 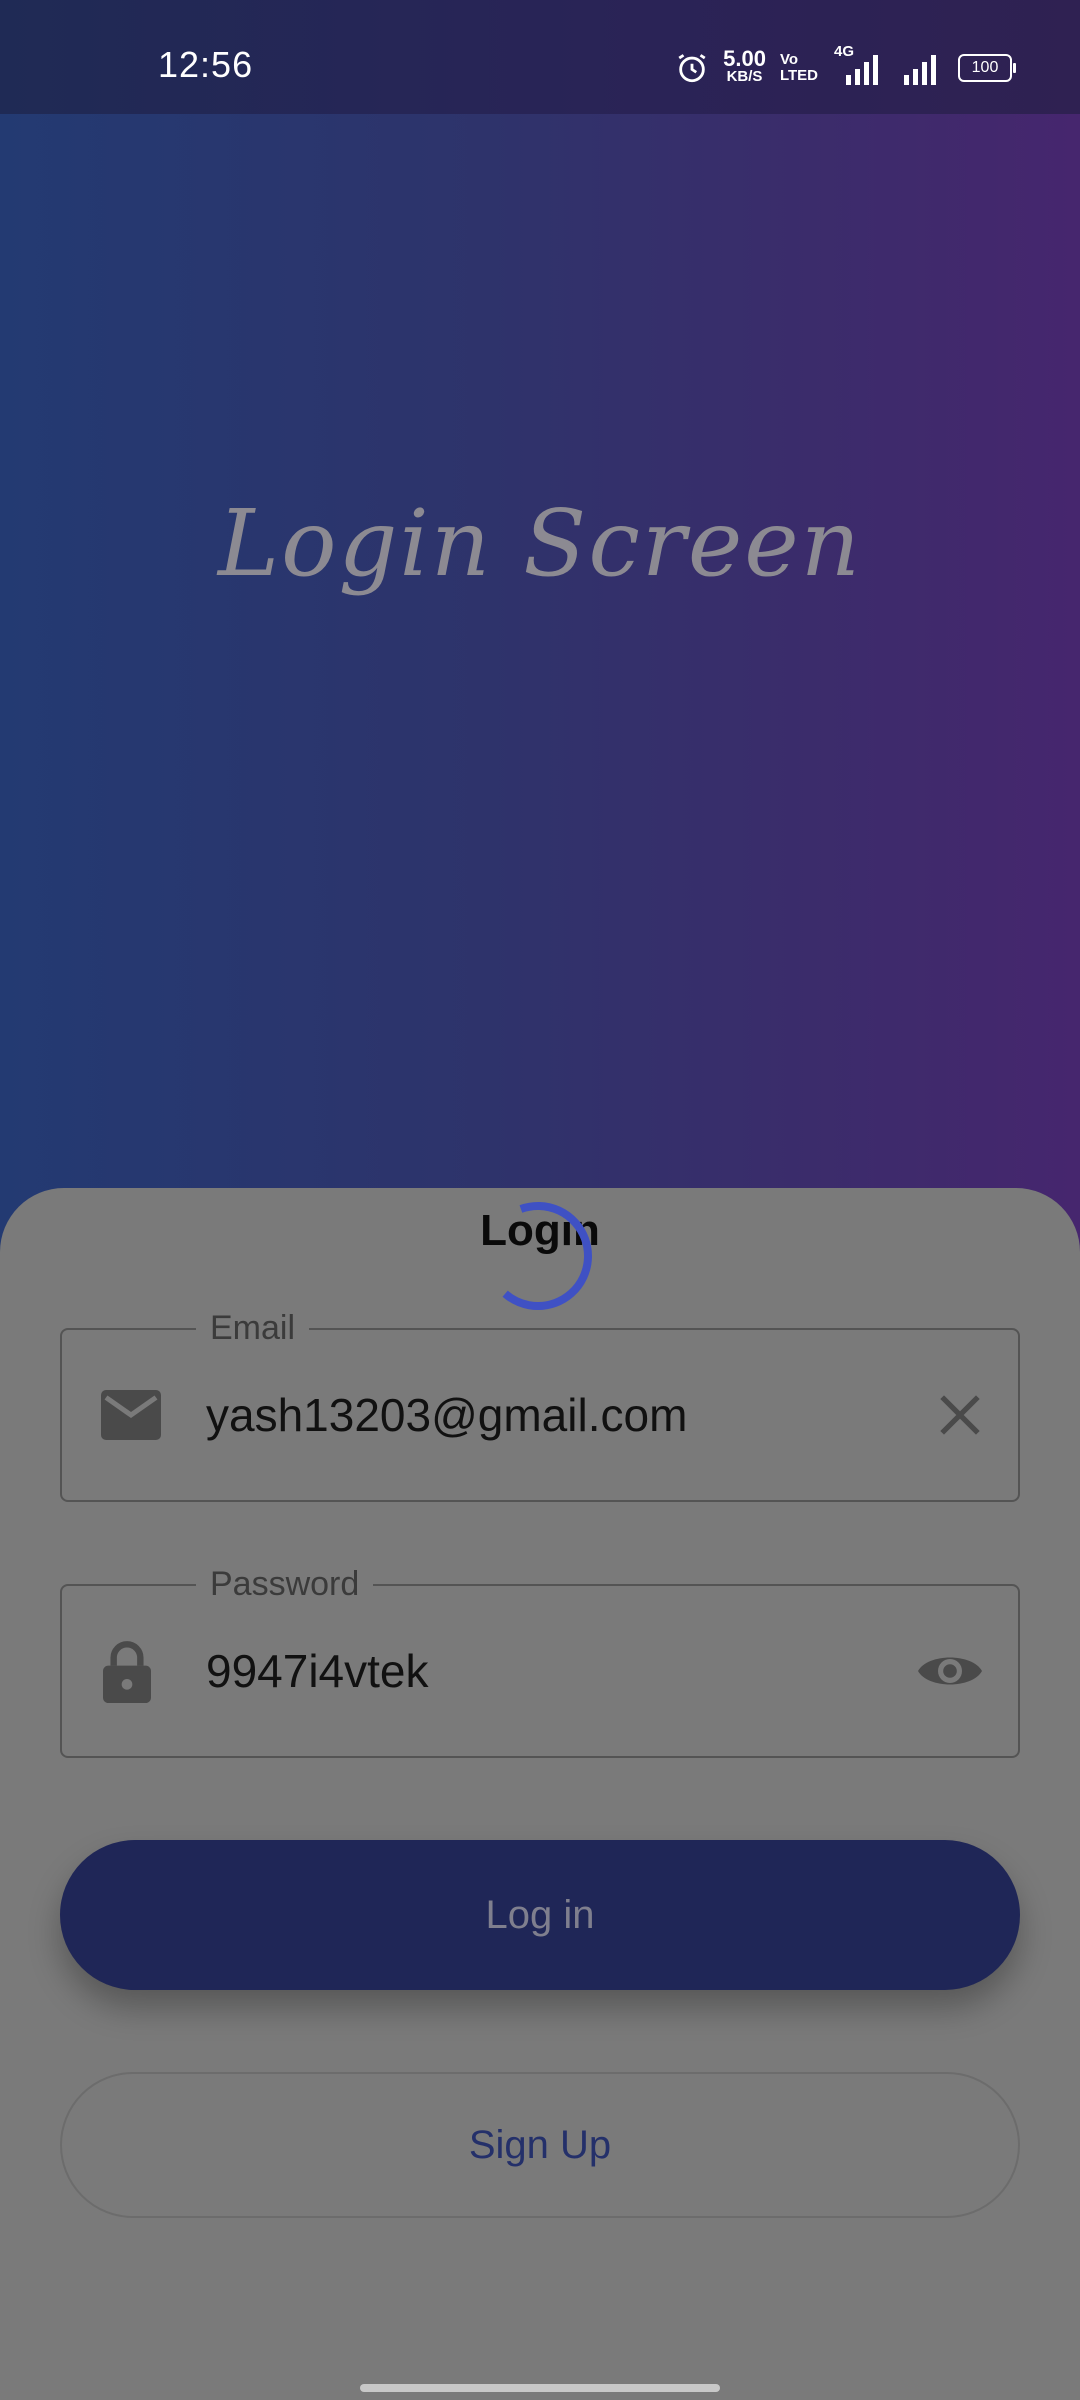 I want to click on clear-icon, so click(x=960, y=1415).